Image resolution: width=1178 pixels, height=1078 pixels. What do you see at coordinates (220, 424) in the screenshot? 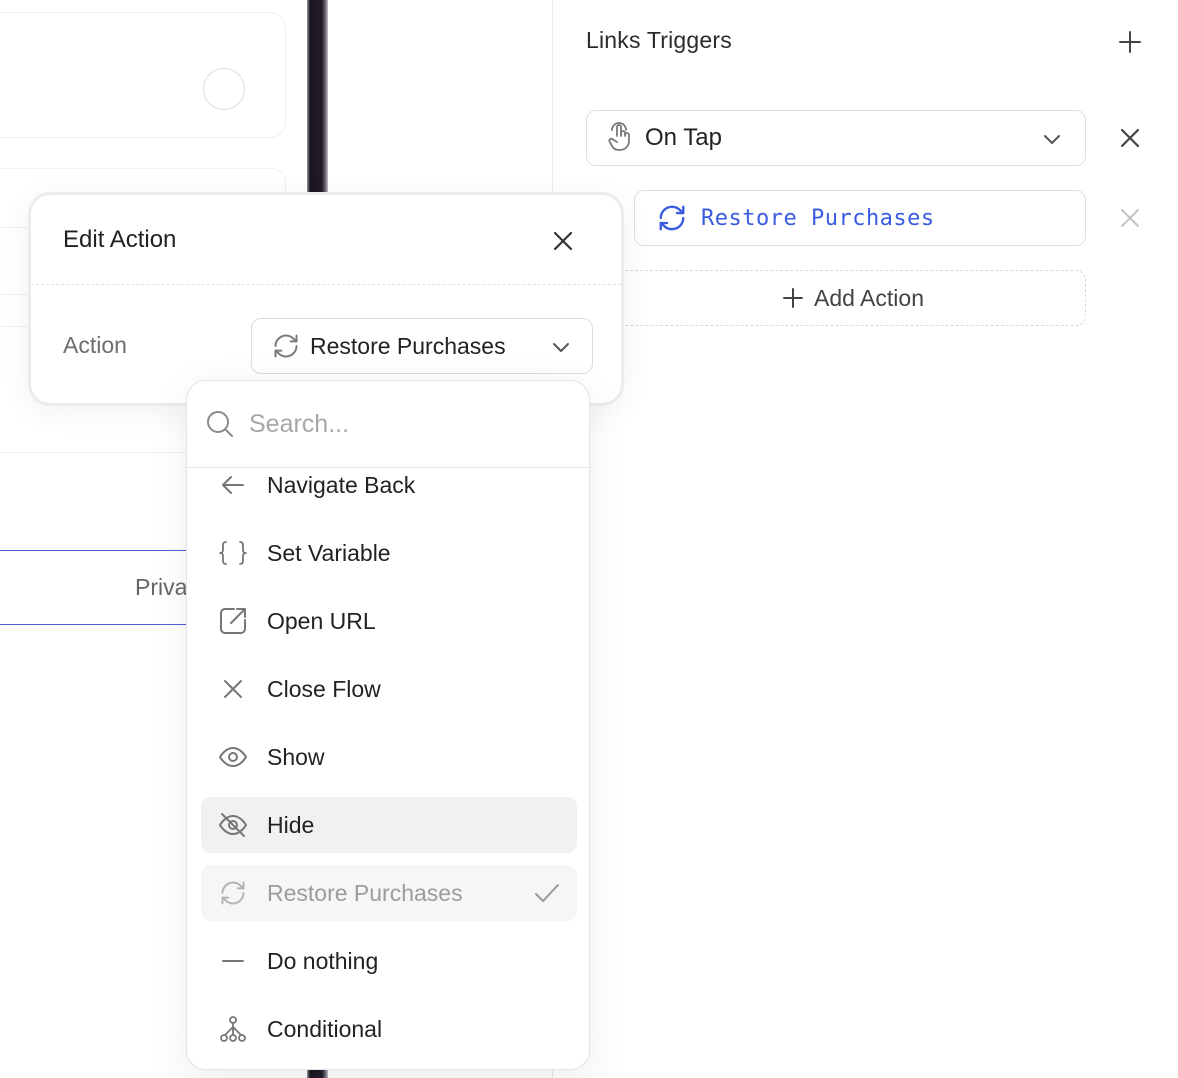
I see `search-icon` at bounding box center [220, 424].